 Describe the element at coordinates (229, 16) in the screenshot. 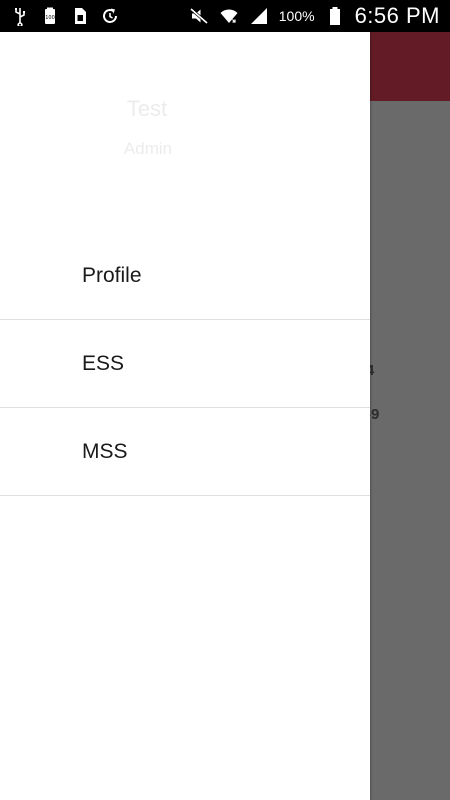

I see `wifi-icon` at that location.